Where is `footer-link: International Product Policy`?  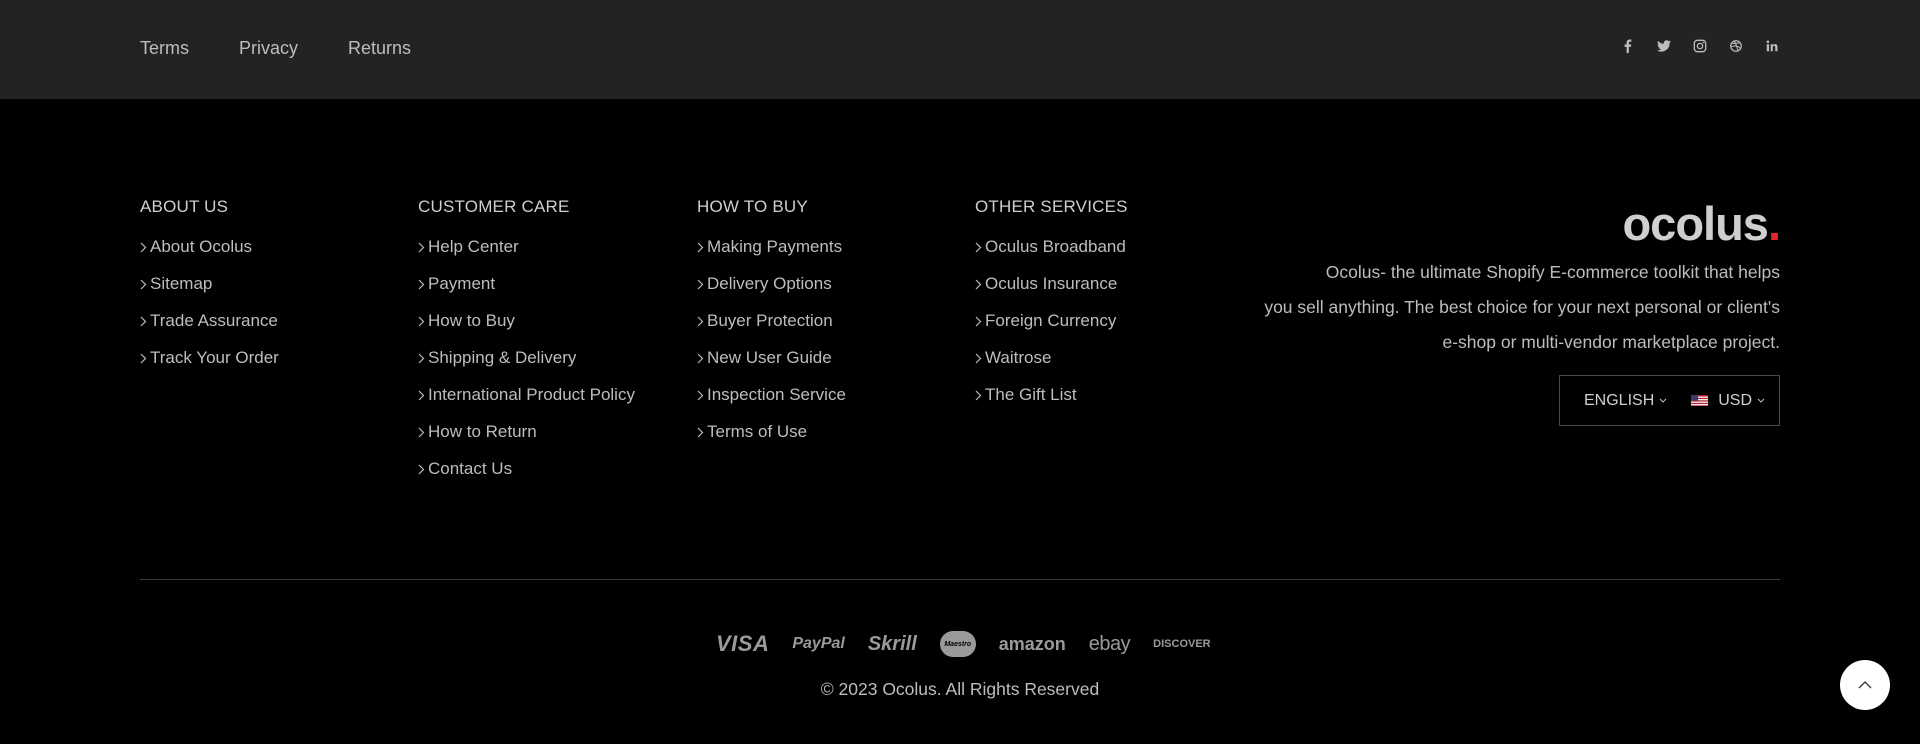
footer-link: International Product Policy is located at coordinates (531, 395).